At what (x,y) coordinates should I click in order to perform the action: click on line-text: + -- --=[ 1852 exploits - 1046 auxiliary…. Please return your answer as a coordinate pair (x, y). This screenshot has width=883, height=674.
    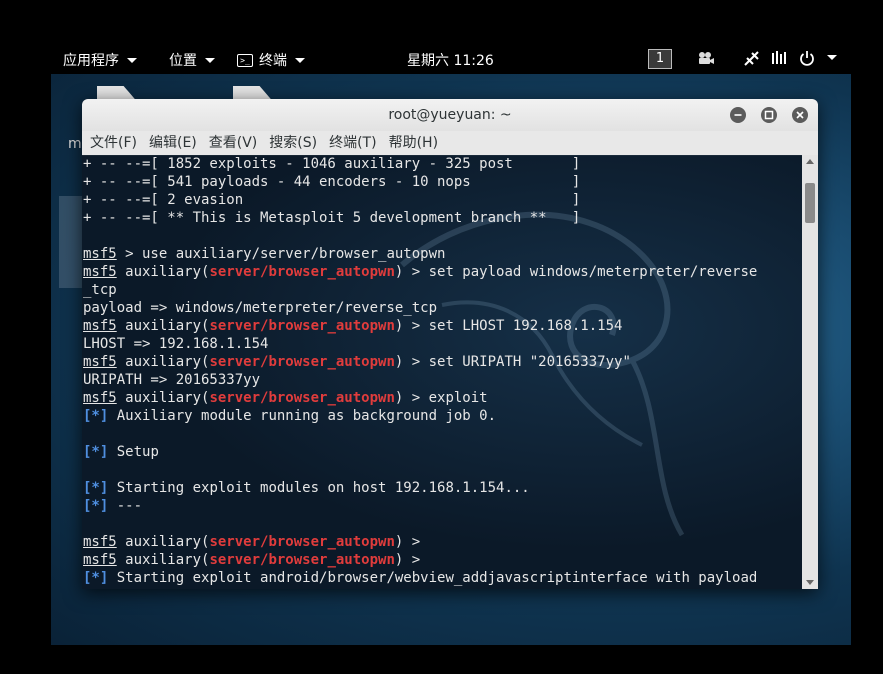
    Looking at the image, I should click on (332, 164).